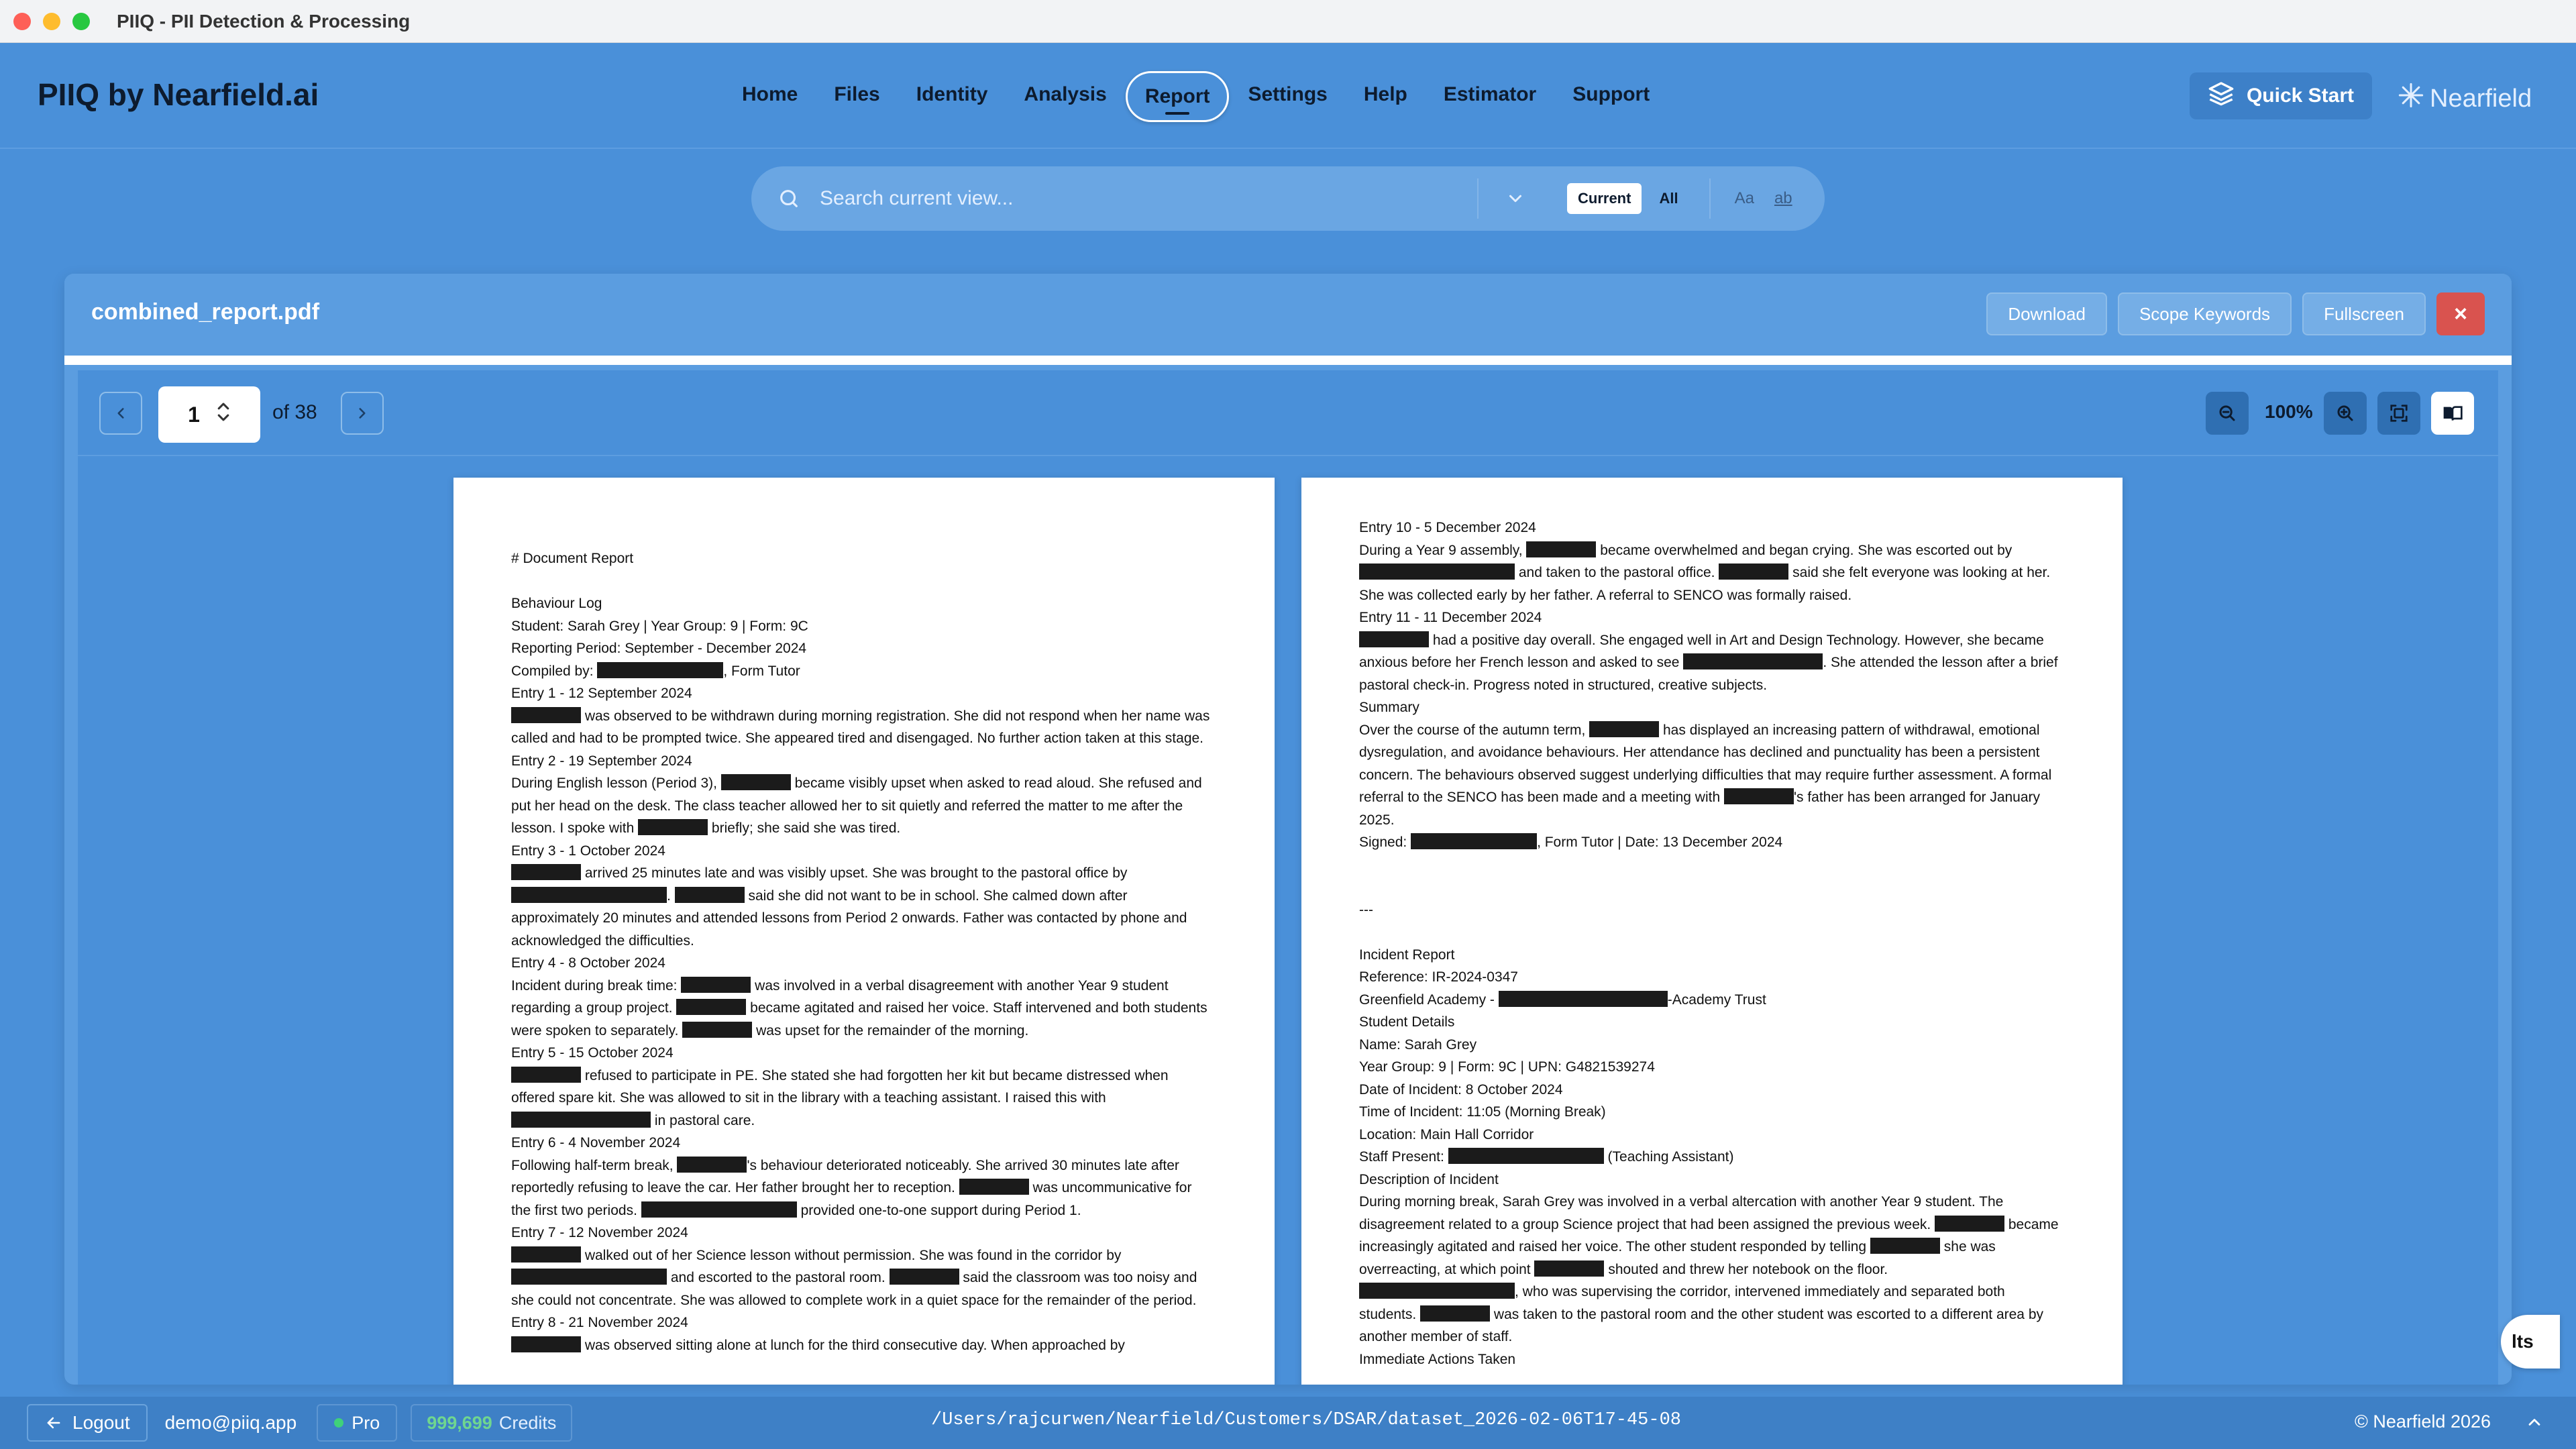  What do you see at coordinates (1407, 1022) in the screenshot?
I see `doc-line: Student Details` at bounding box center [1407, 1022].